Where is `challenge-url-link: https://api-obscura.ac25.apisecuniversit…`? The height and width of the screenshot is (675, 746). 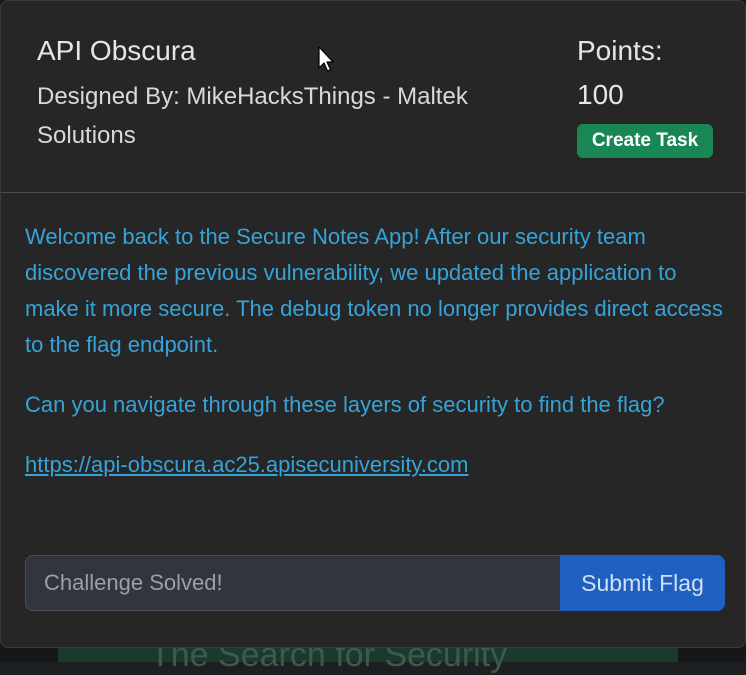
challenge-url-link: https://api-obscura.ac25.apisecuniversit… is located at coordinates (246, 464).